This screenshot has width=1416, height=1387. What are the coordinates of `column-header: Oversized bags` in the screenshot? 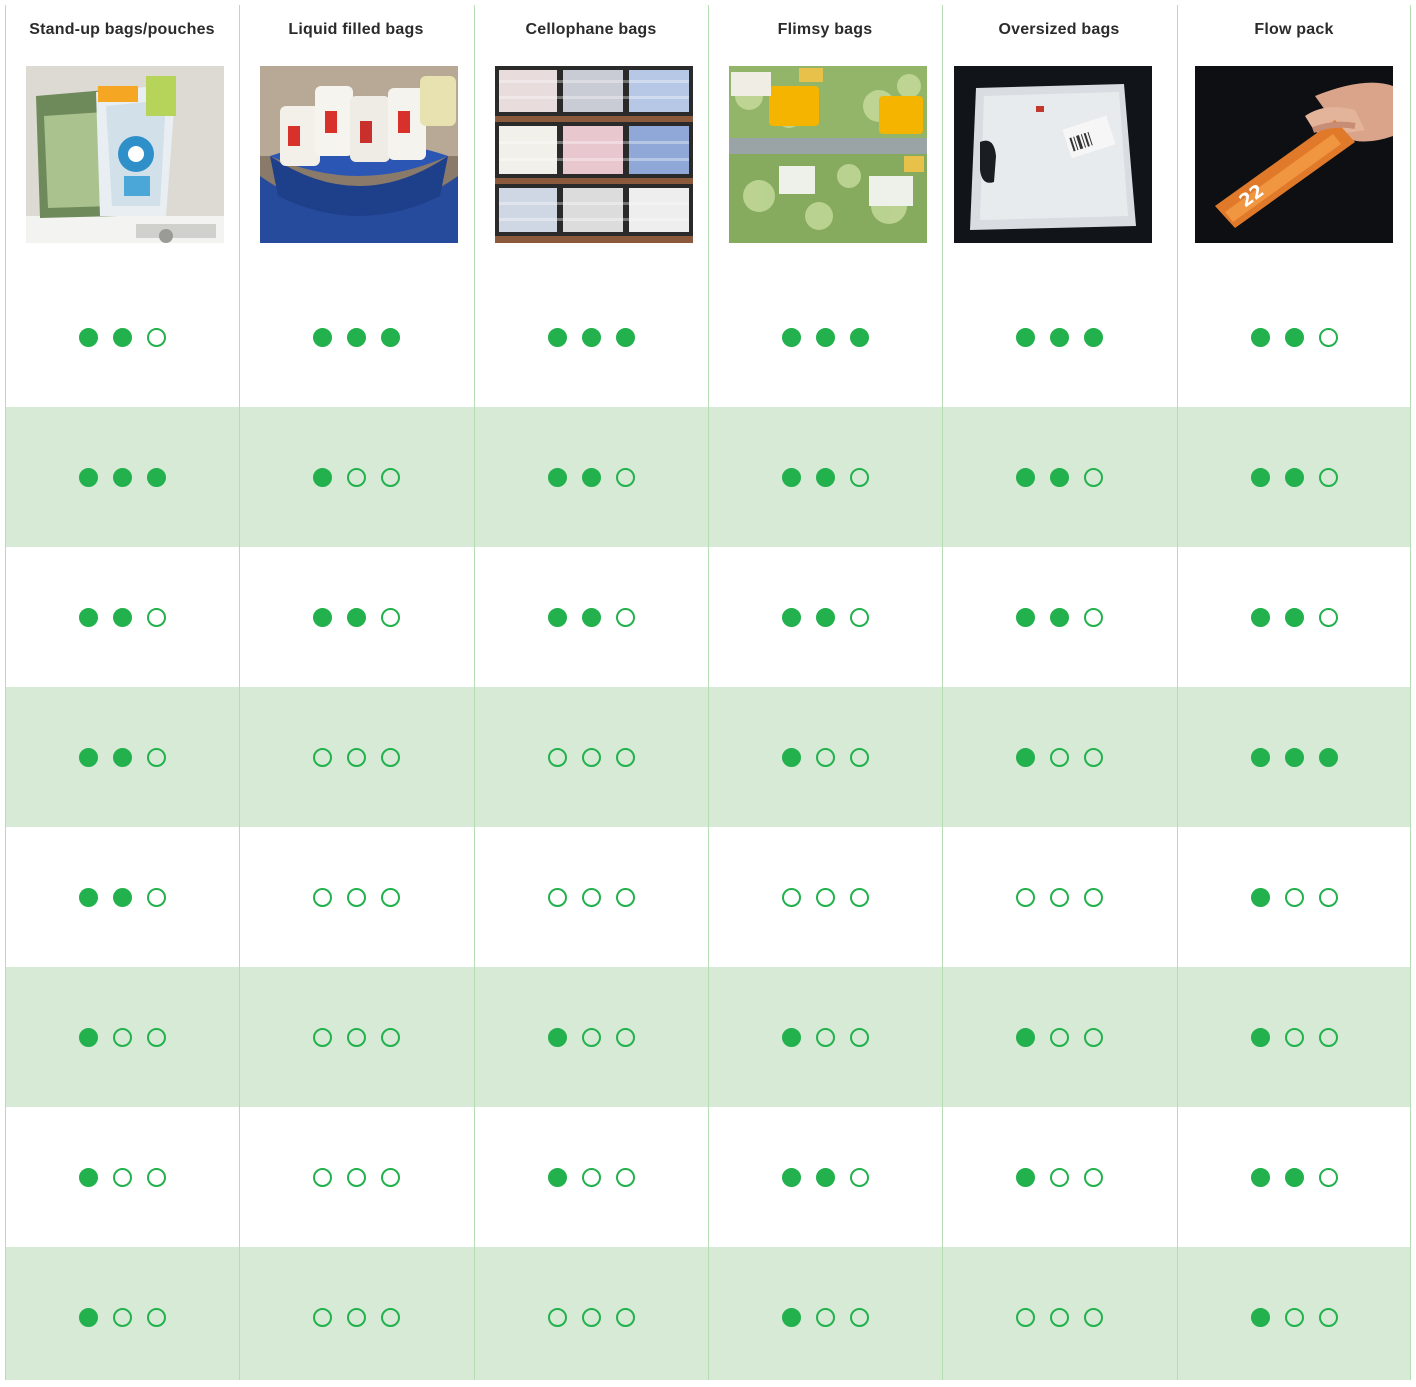 It's located at (1059, 135).